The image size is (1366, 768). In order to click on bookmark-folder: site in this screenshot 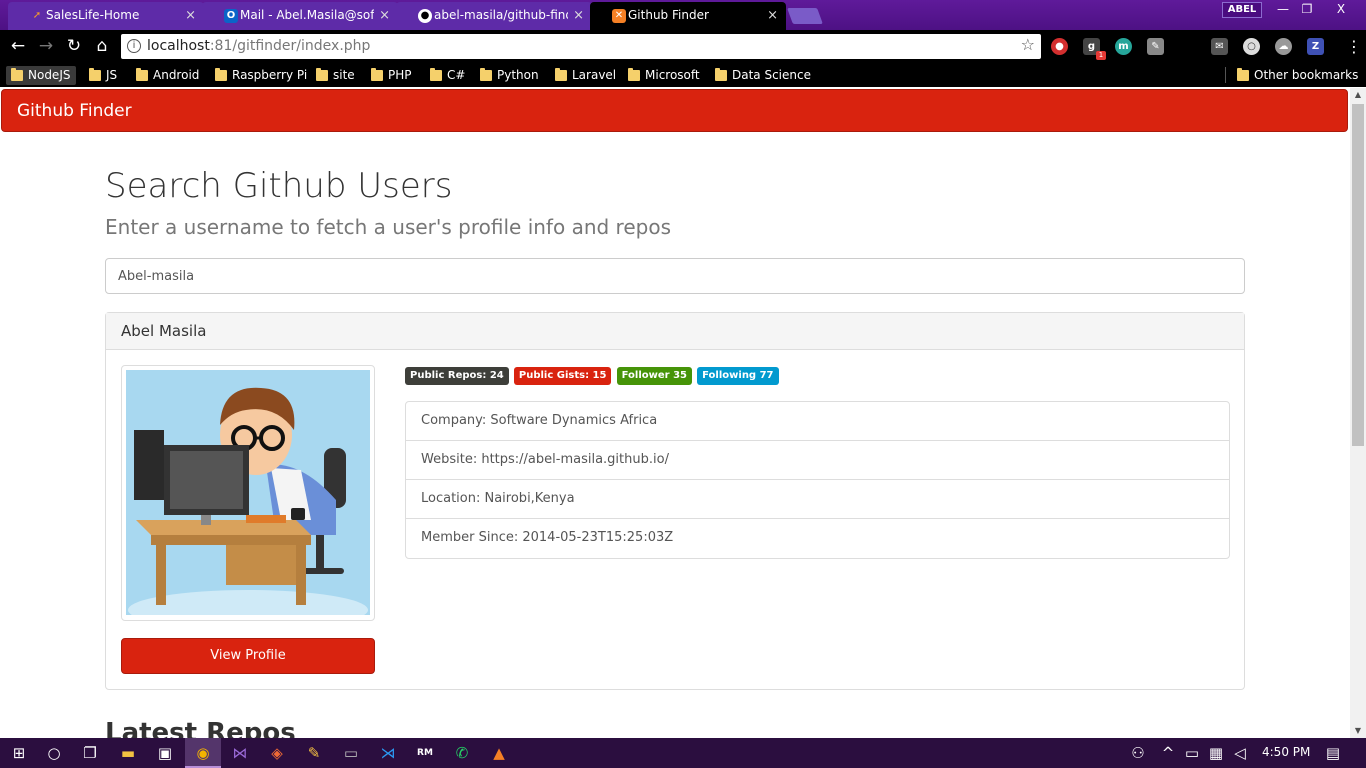, I will do `click(336, 75)`.